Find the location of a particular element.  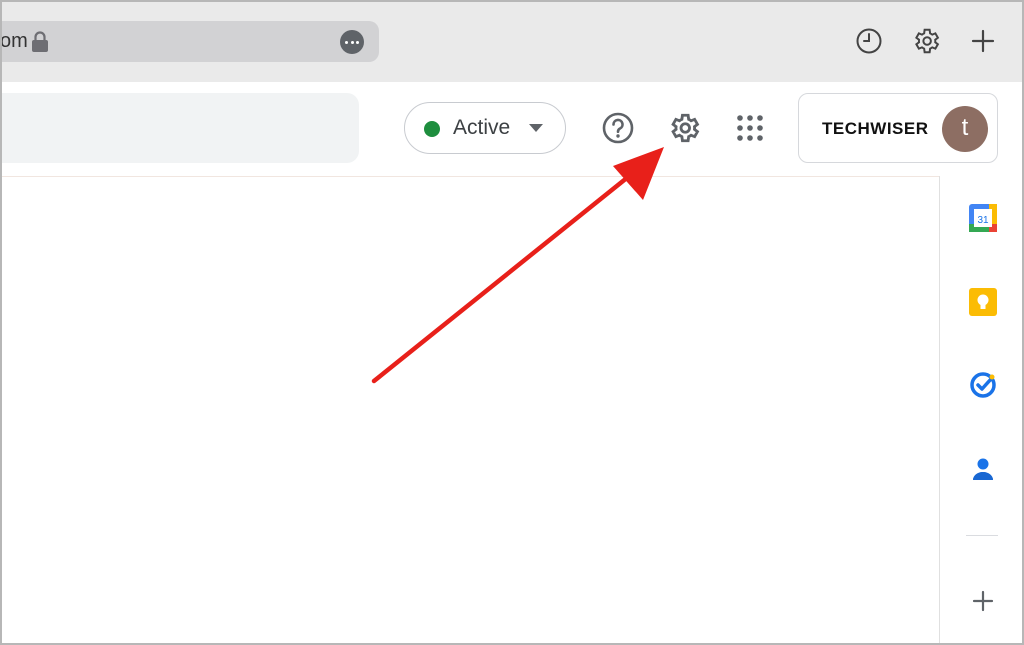

lock-icon is located at coordinates (40, 41).